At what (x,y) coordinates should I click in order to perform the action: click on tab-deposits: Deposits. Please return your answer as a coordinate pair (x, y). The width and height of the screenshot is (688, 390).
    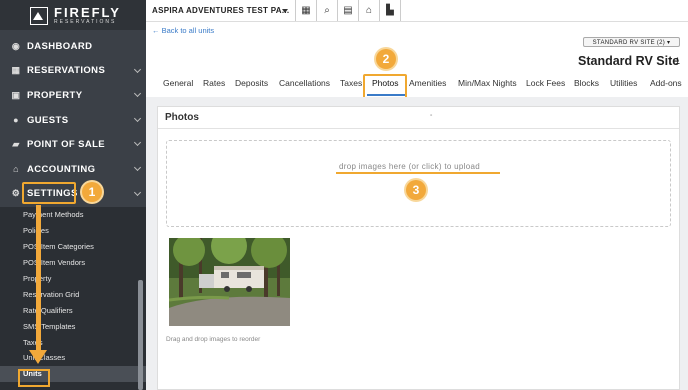
    Looking at the image, I should click on (251, 83).